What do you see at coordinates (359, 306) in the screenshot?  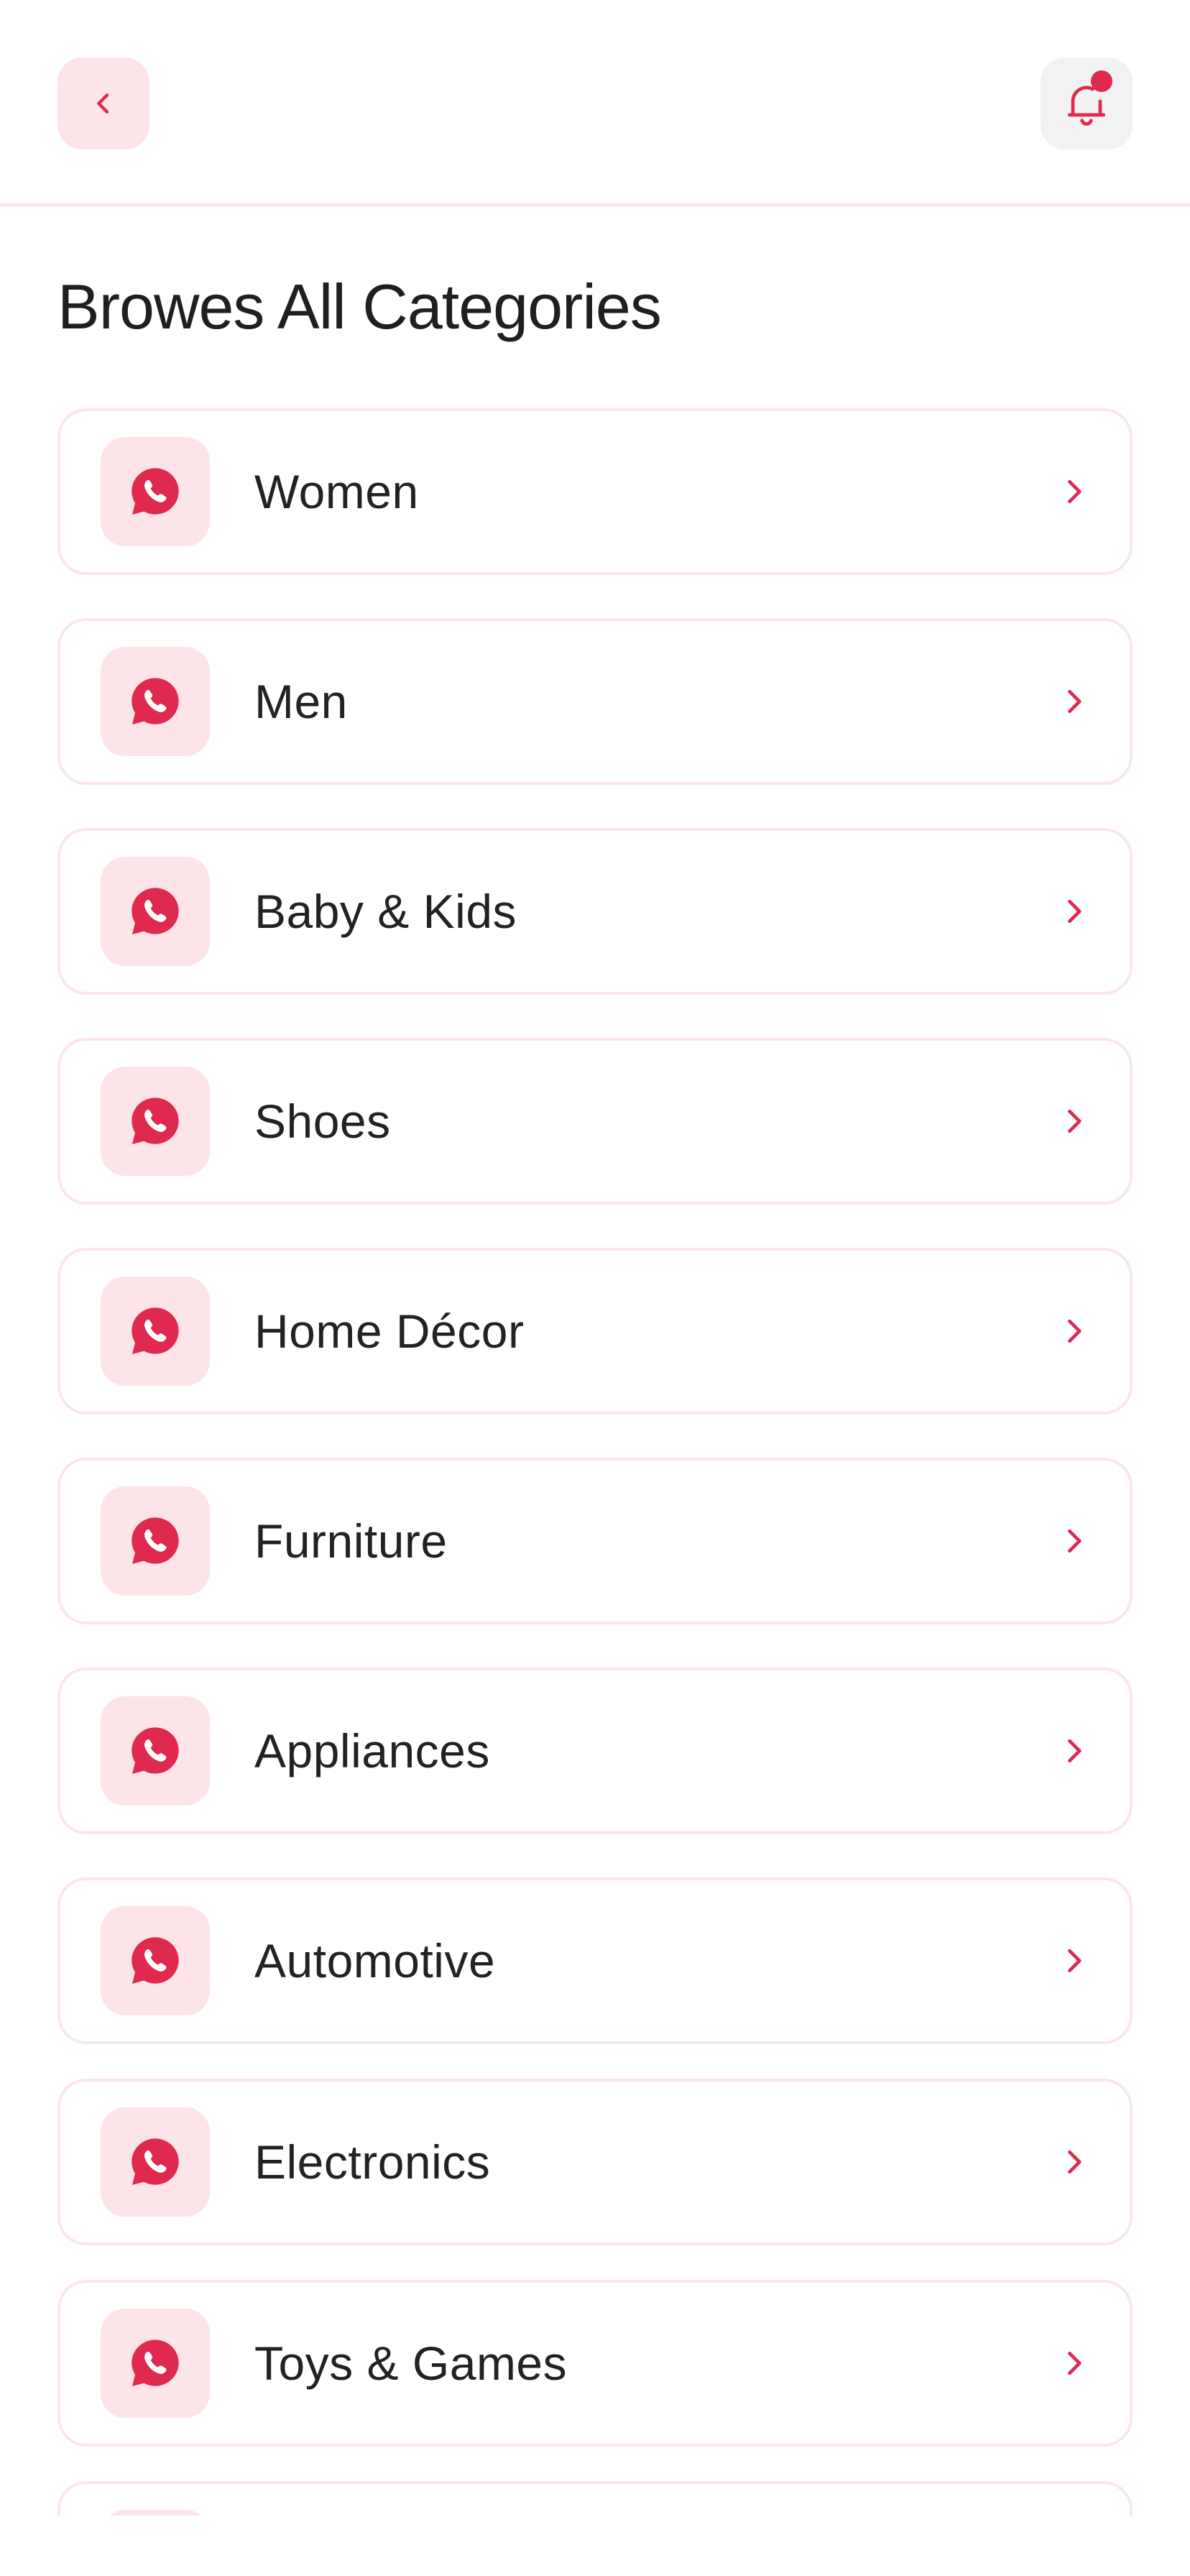 I see `page-title: Browes All Categories` at bounding box center [359, 306].